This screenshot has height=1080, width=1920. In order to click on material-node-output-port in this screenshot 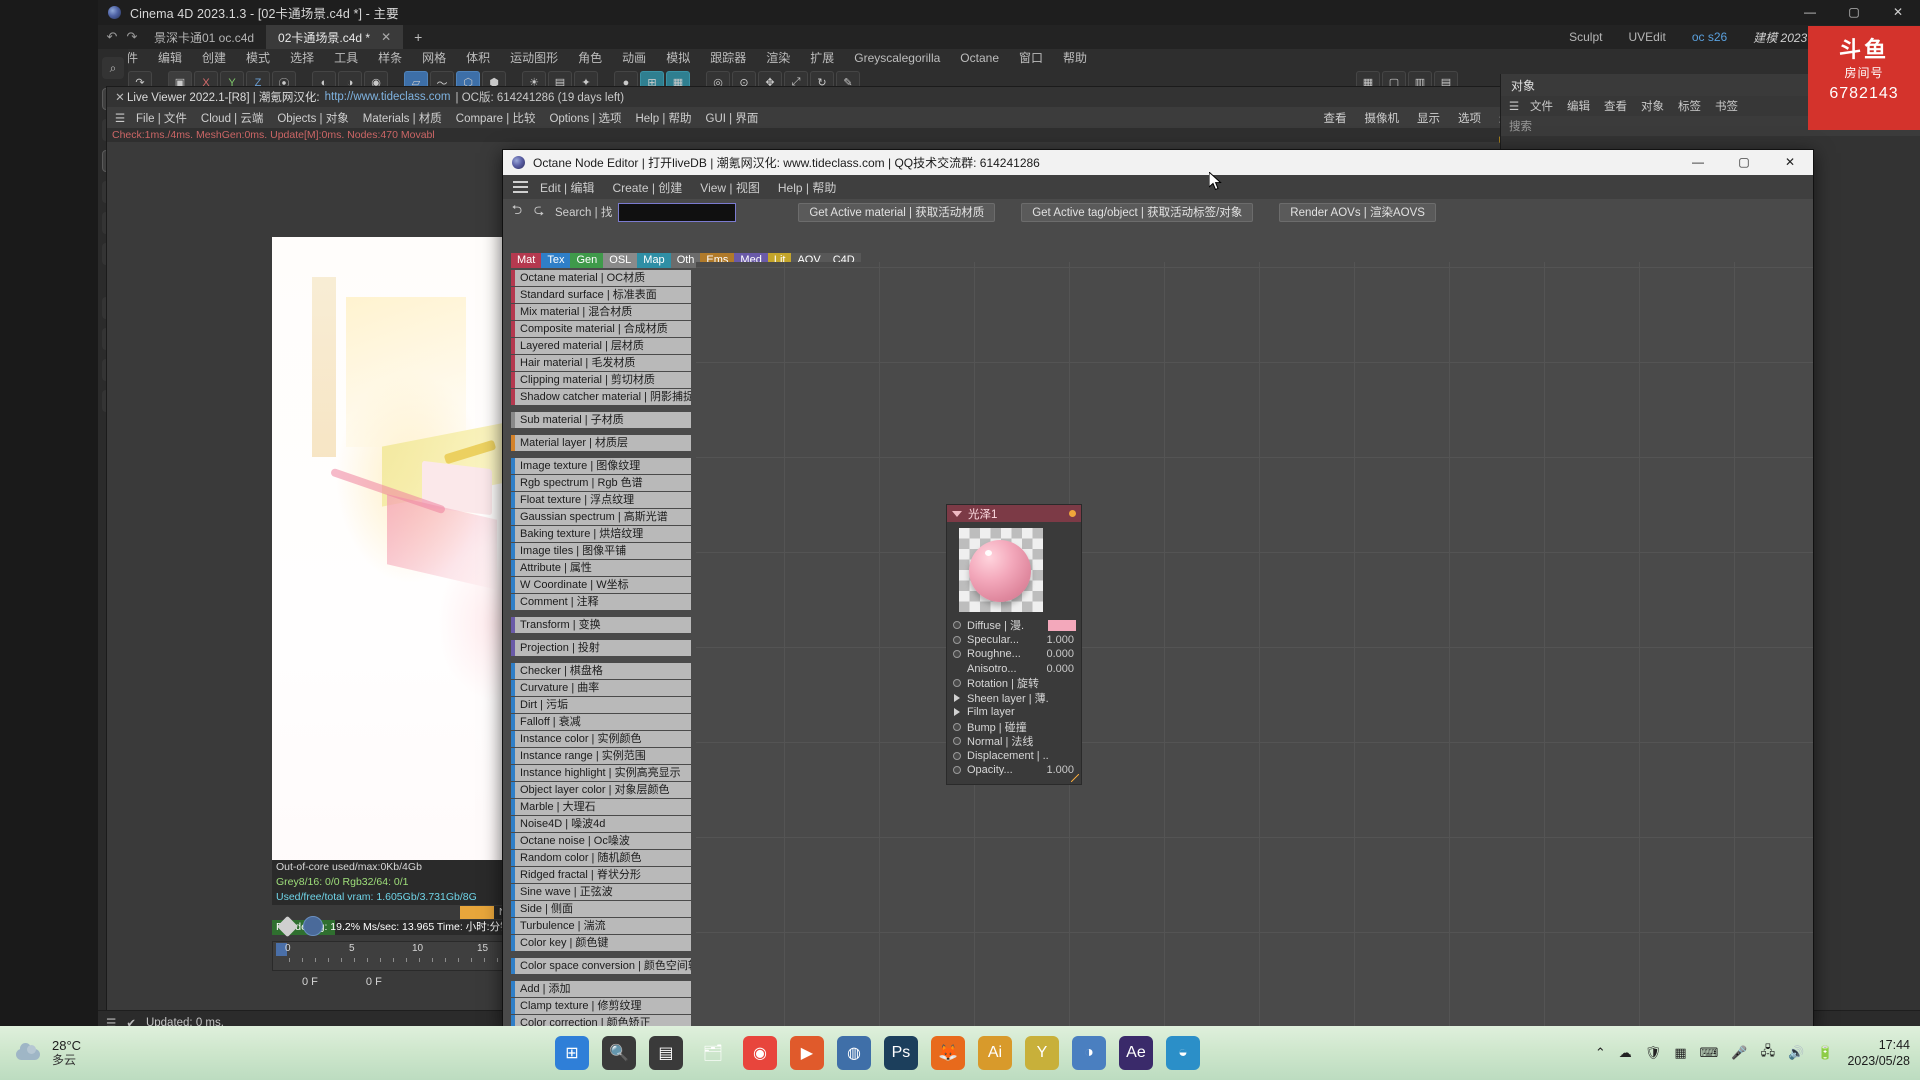, I will do `click(1072, 513)`.